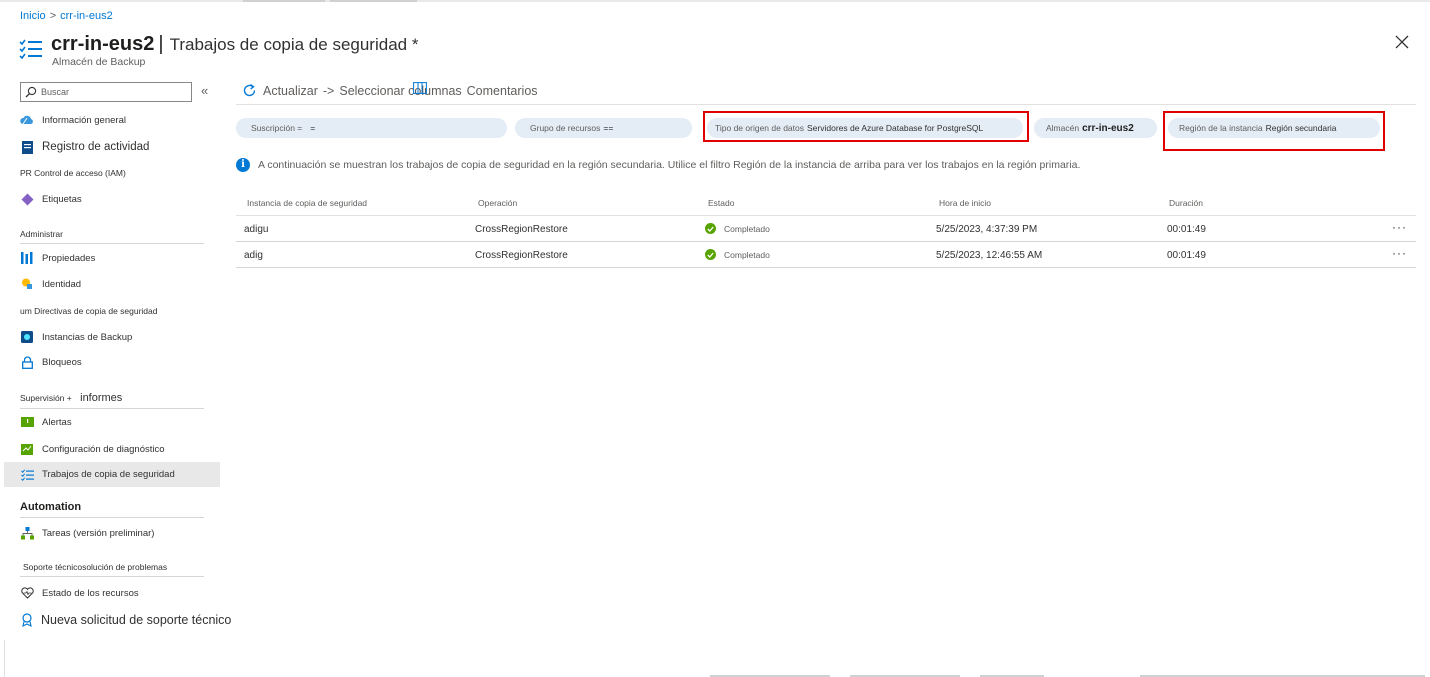  Describe the element at coordinates (27, 362) in the screenshot. I see `lock-icon` at that location.